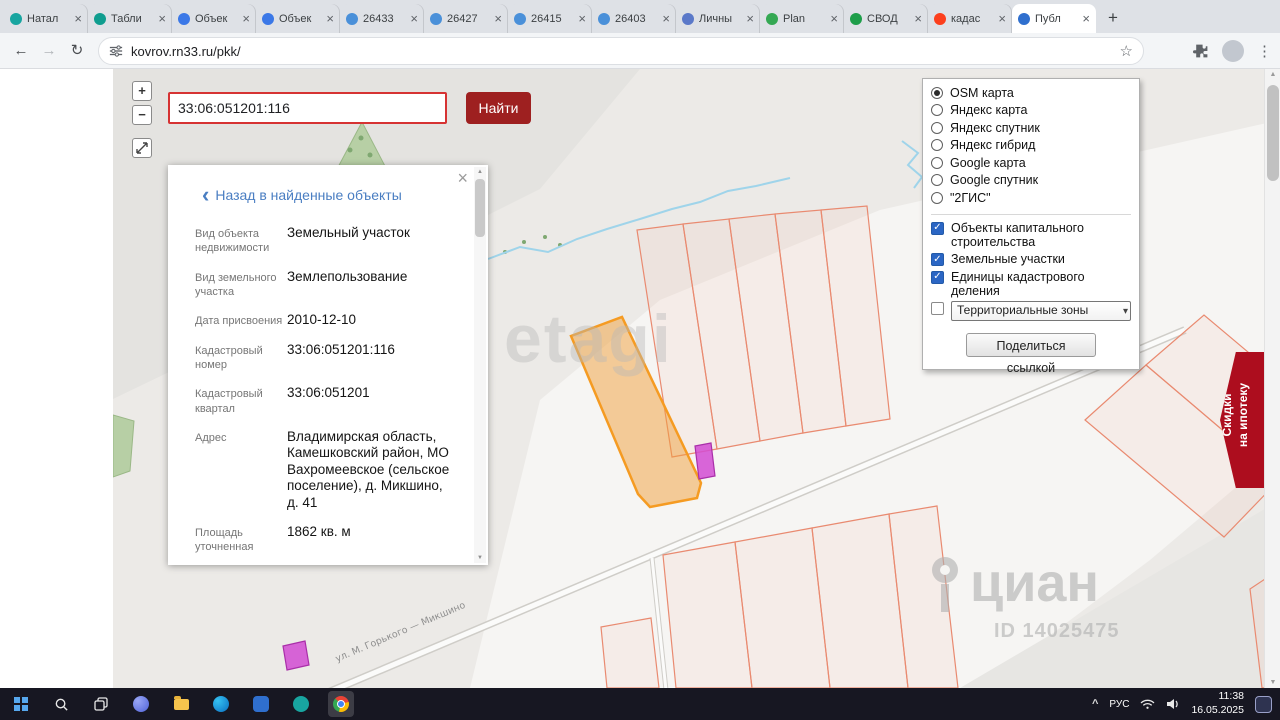 This screenshot has width=1280, height=720. What do you see at coordinates (886, 18) in the screenshot?
I see `browser-tab: СВОД ×` at bounding box center [886, 18].